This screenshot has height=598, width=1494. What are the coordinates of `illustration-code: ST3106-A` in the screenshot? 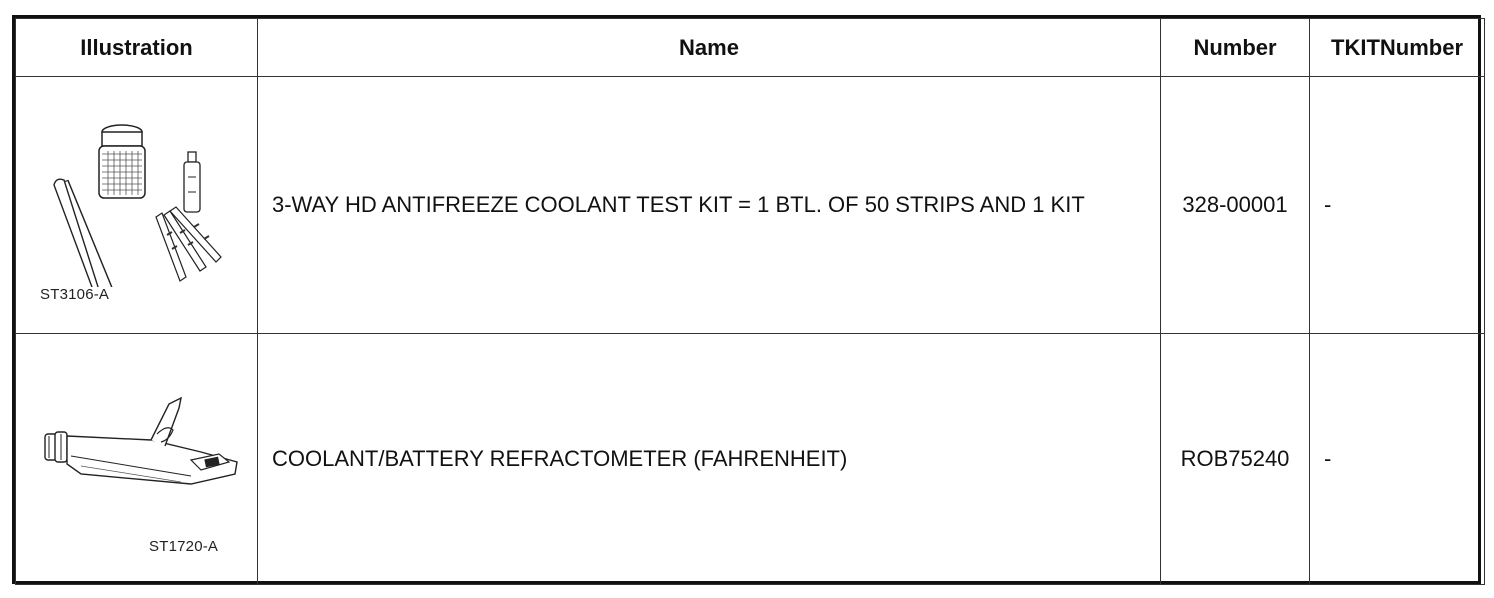 It's located at (75, 294).